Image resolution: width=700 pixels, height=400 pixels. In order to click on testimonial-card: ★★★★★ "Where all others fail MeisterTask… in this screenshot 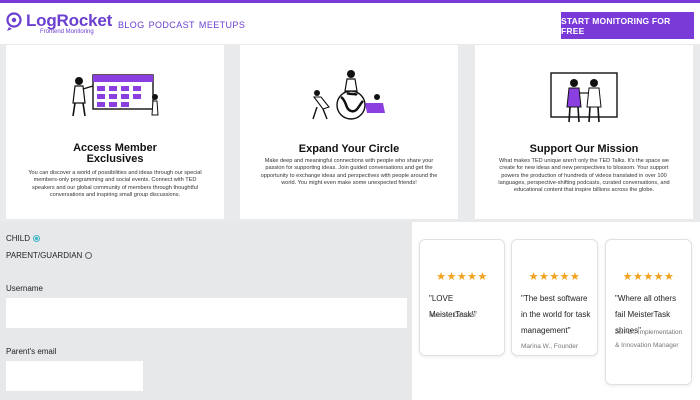, I will do `click(648, 312)`.